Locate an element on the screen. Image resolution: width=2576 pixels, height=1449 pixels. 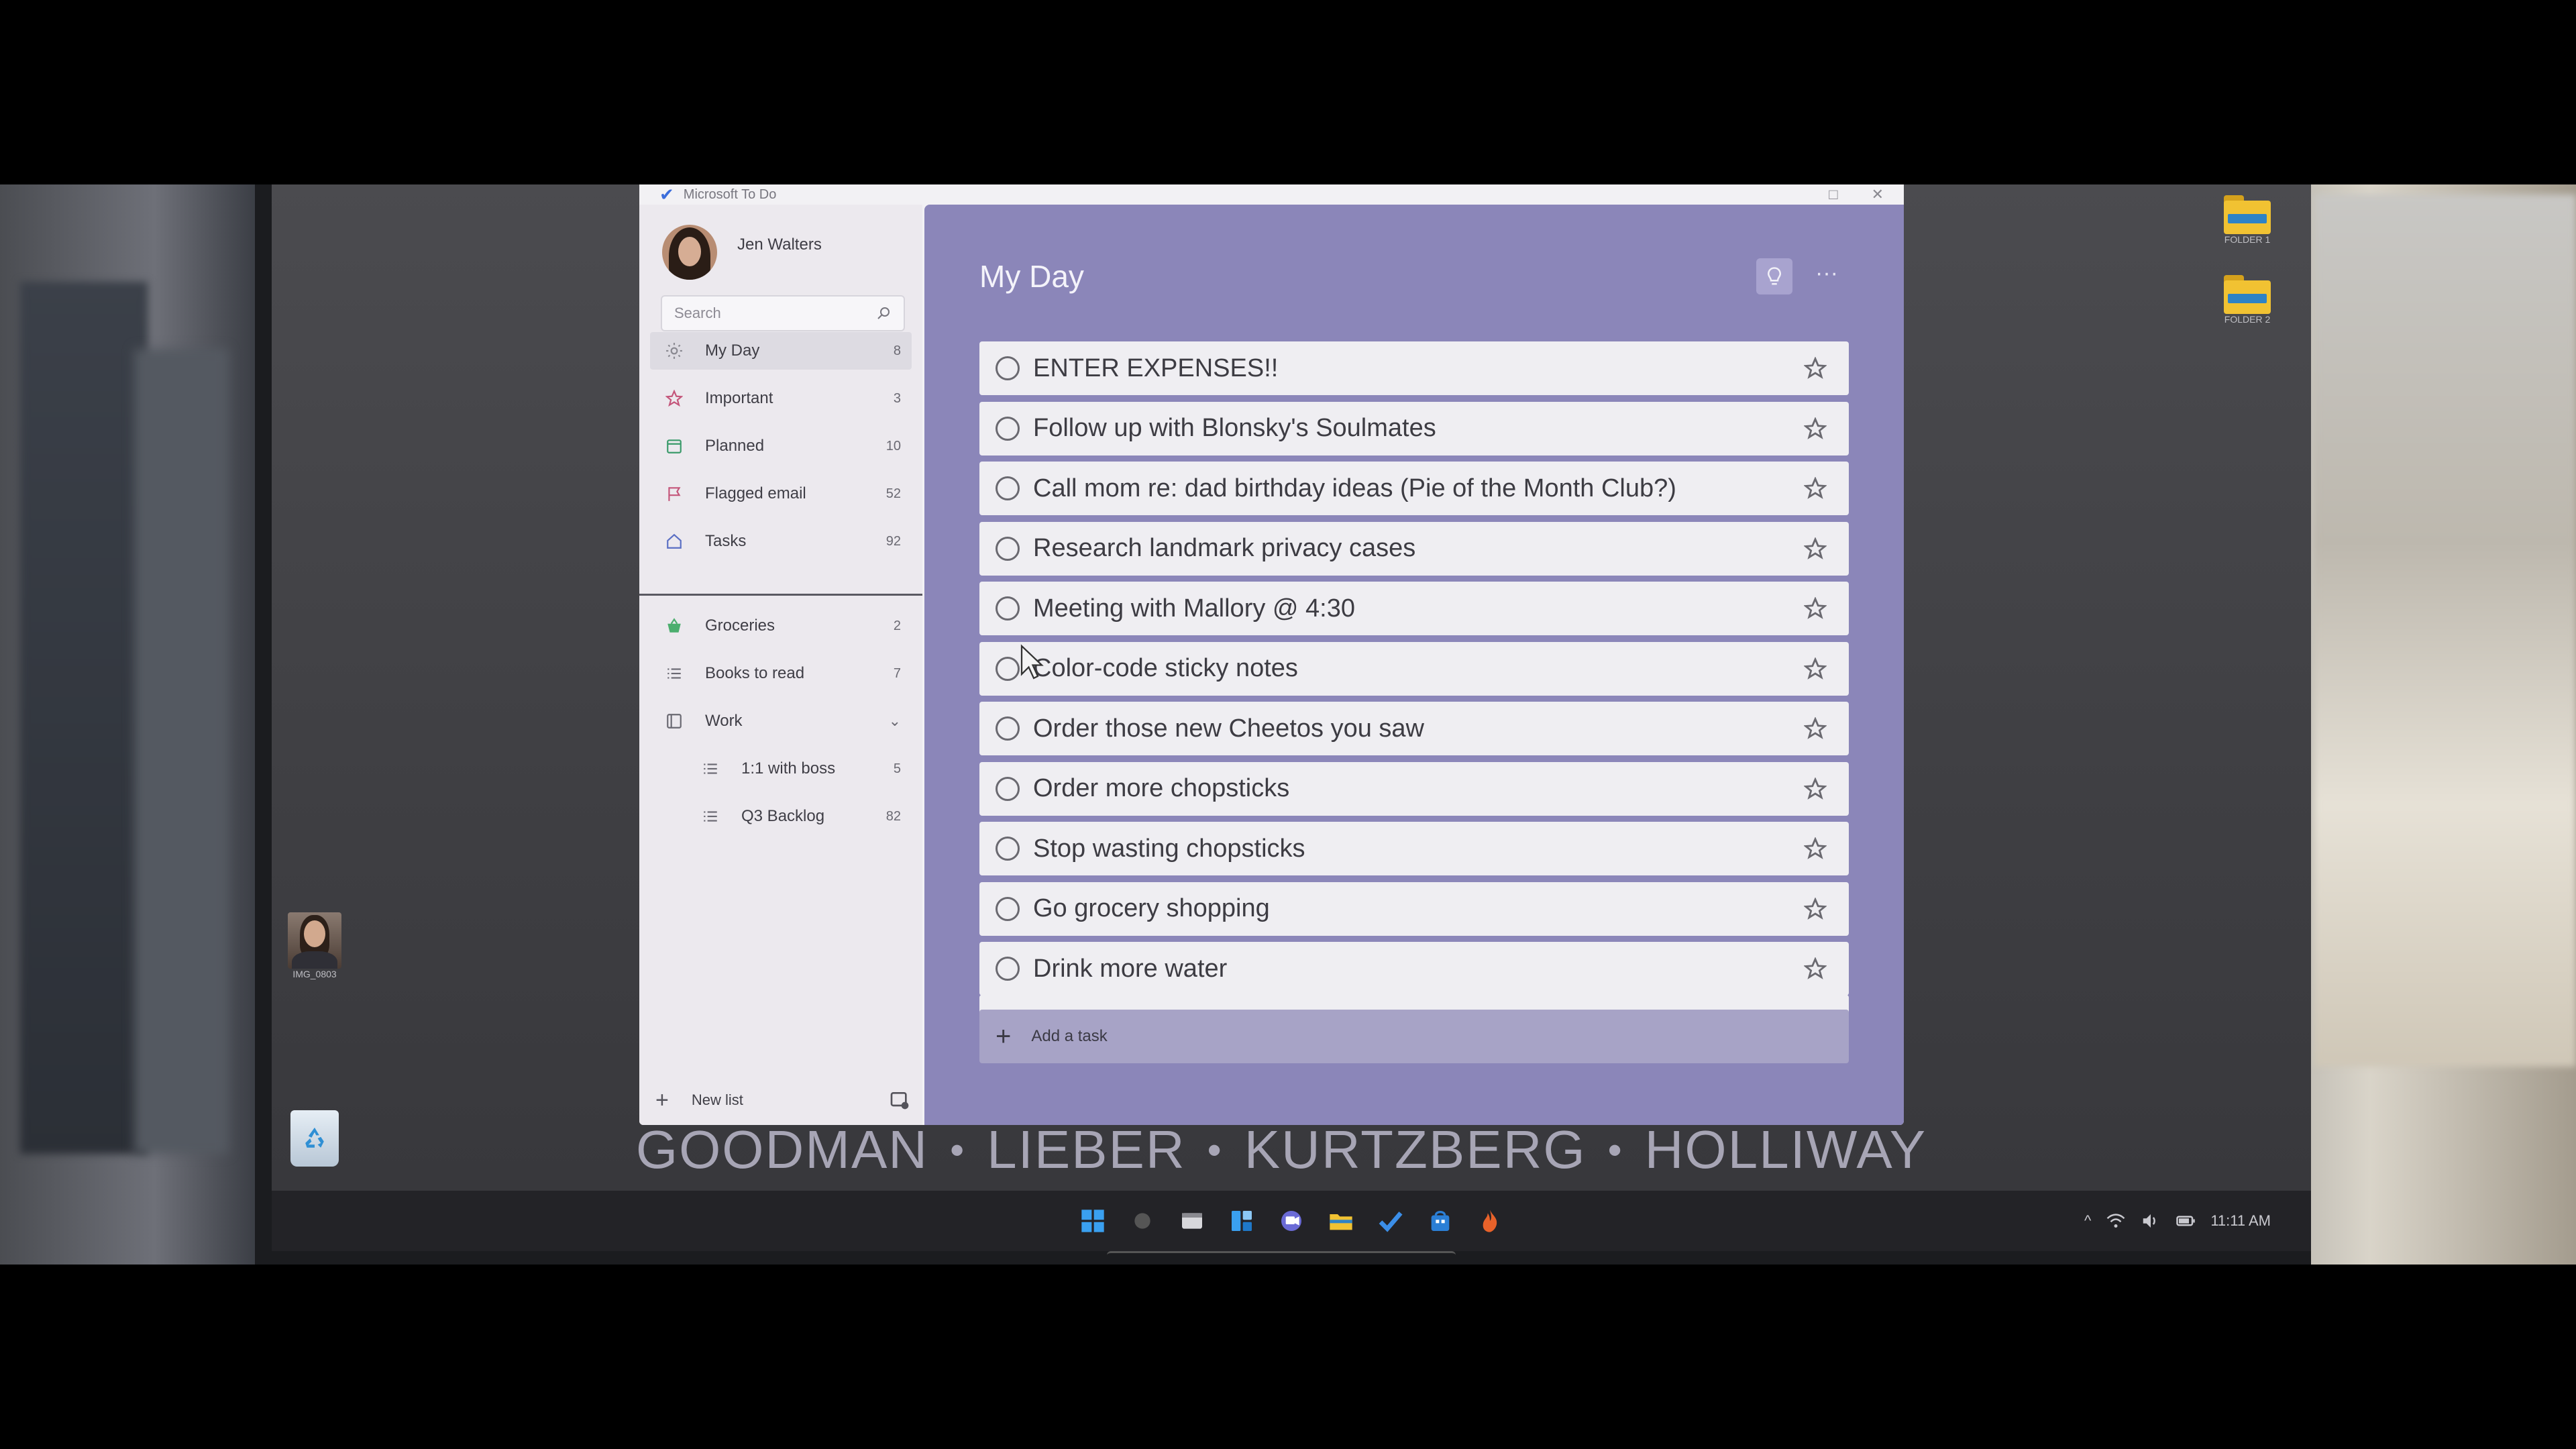
task-row: Drink more water is located at coordinates (1414, 969).